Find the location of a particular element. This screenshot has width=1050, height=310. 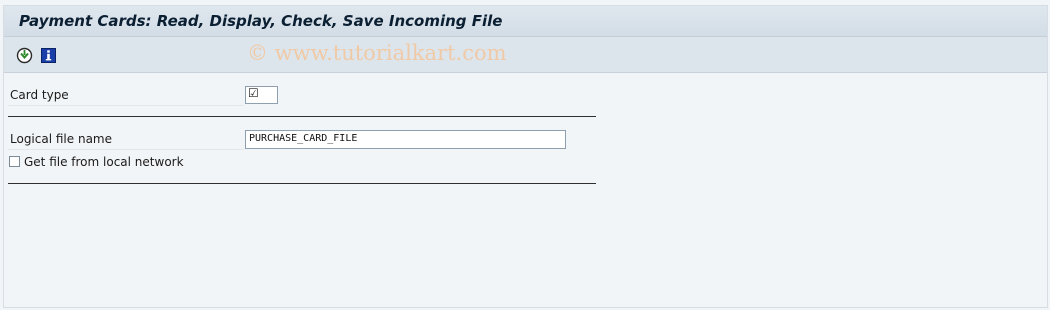

watermark-text: © www.tutorialkart.com is located at coordinates (377, 53).